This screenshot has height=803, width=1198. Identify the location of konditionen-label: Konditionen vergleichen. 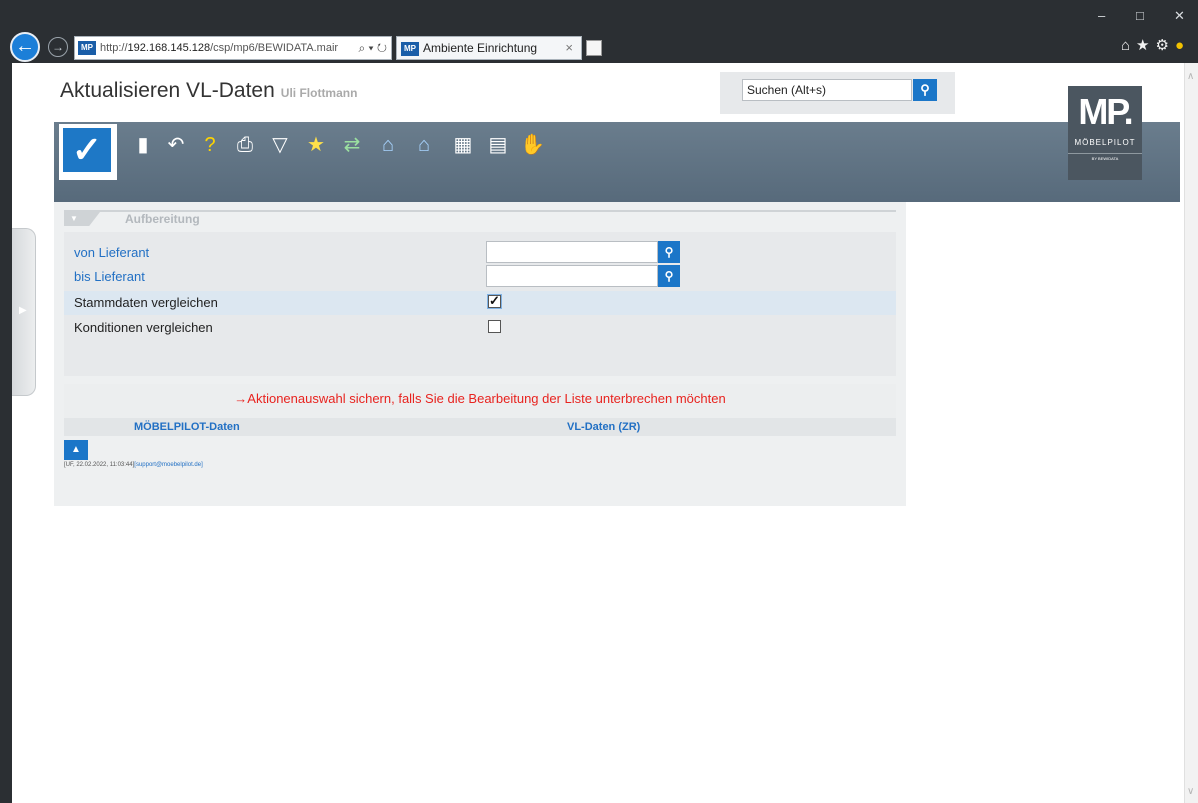
(143, 327).